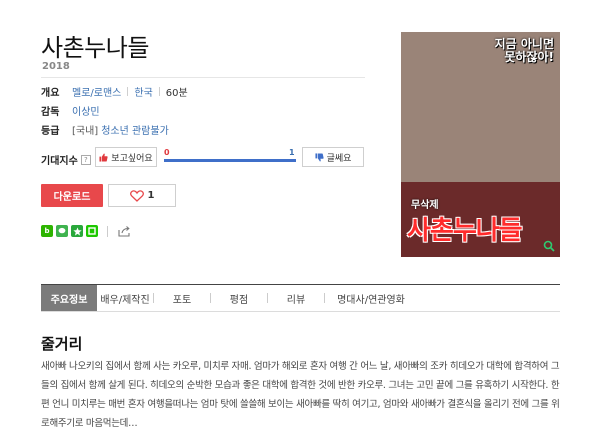 Image resolution: width=600 pixels, height=440 pixels. What do you see at coordinates (465, 231) in the screenshot?
I see `poster-title: 사촌누나들` at bounding box center [465, 231].